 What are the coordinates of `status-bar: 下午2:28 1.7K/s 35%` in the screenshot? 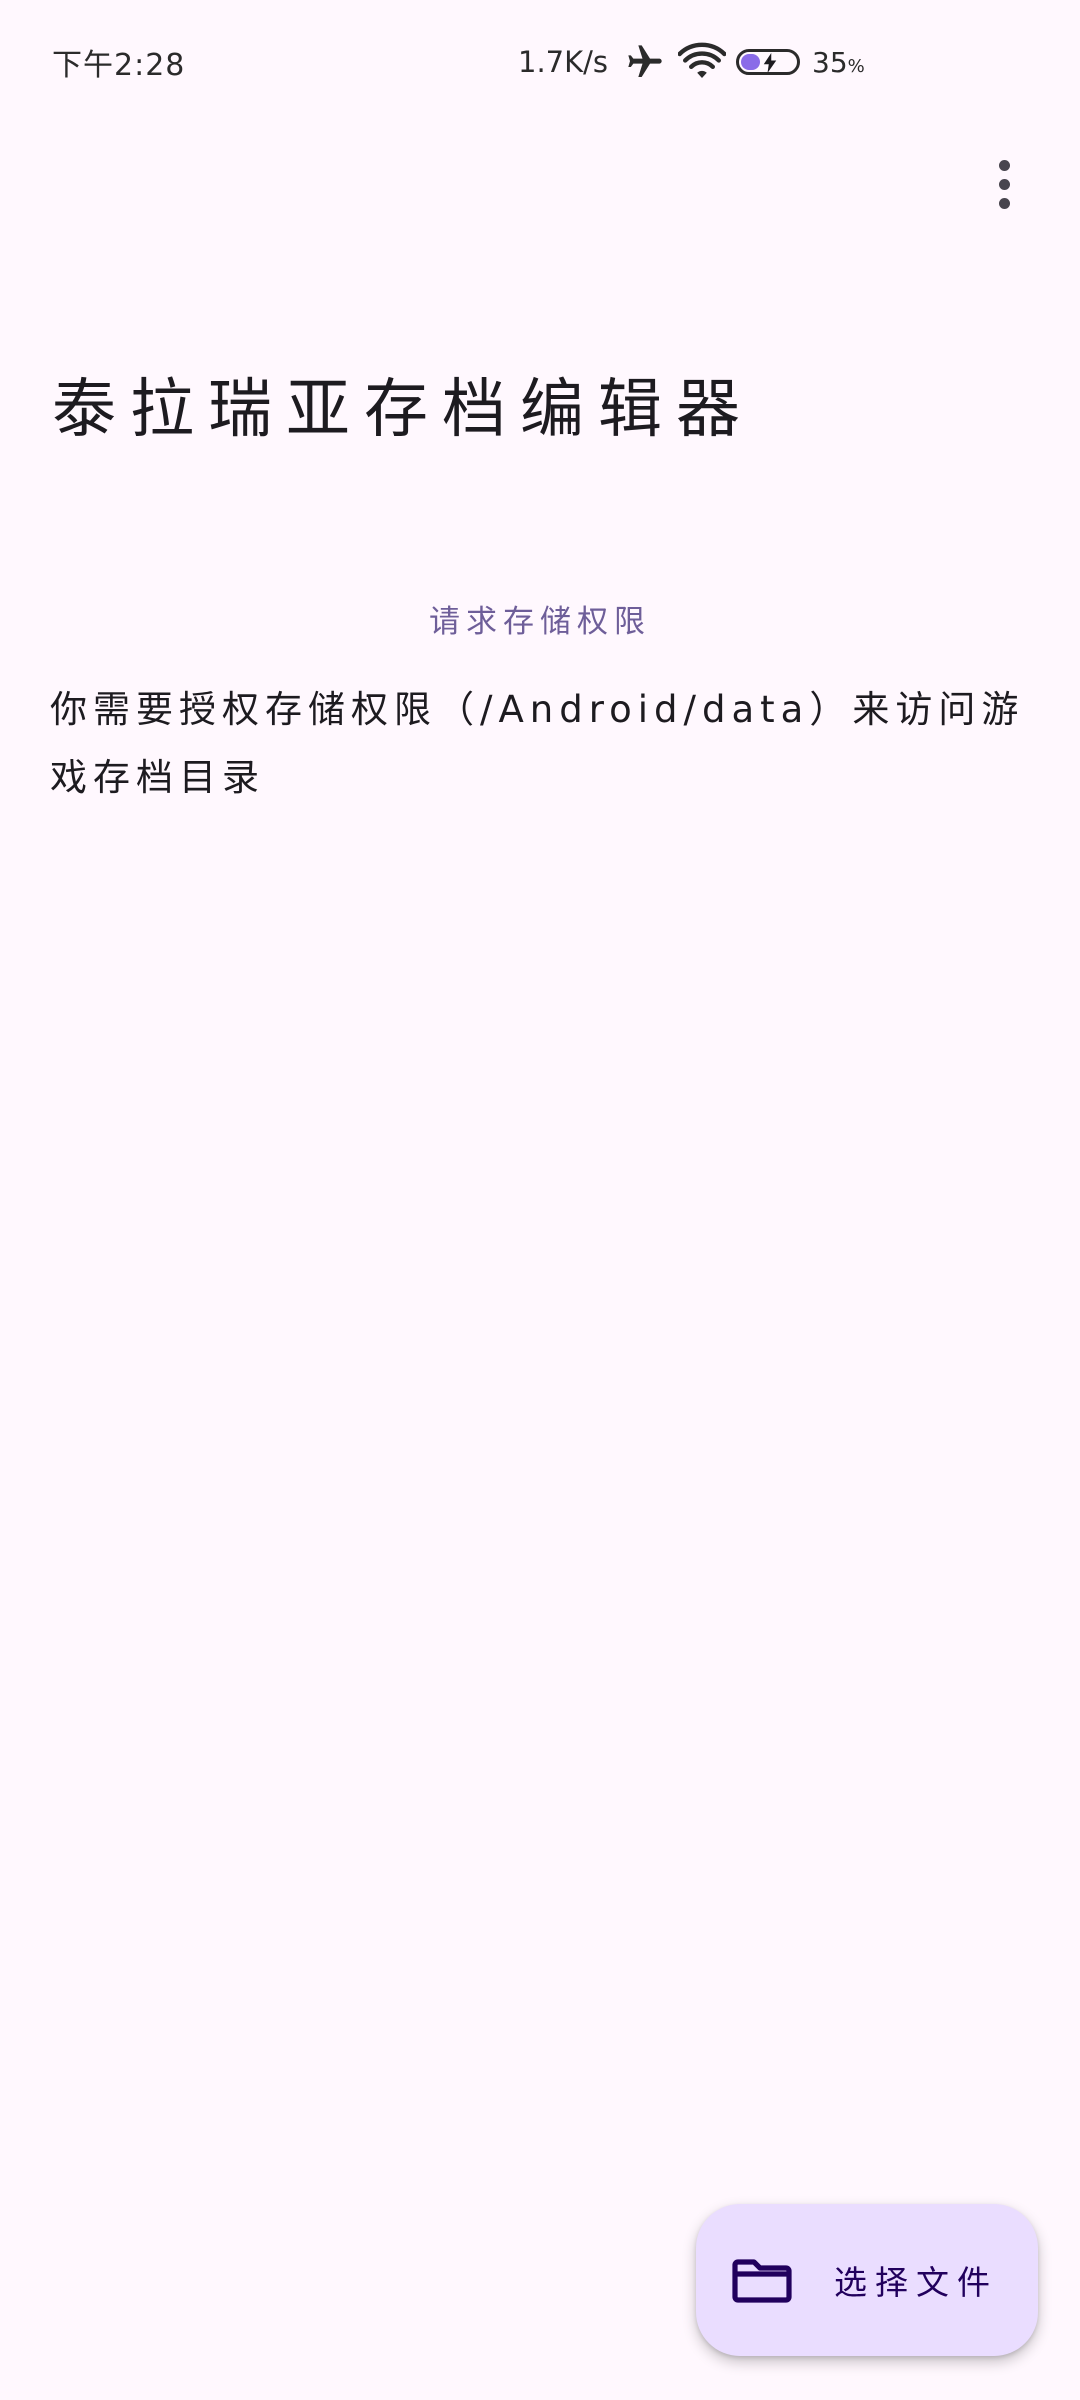 It's located at (540, 60).